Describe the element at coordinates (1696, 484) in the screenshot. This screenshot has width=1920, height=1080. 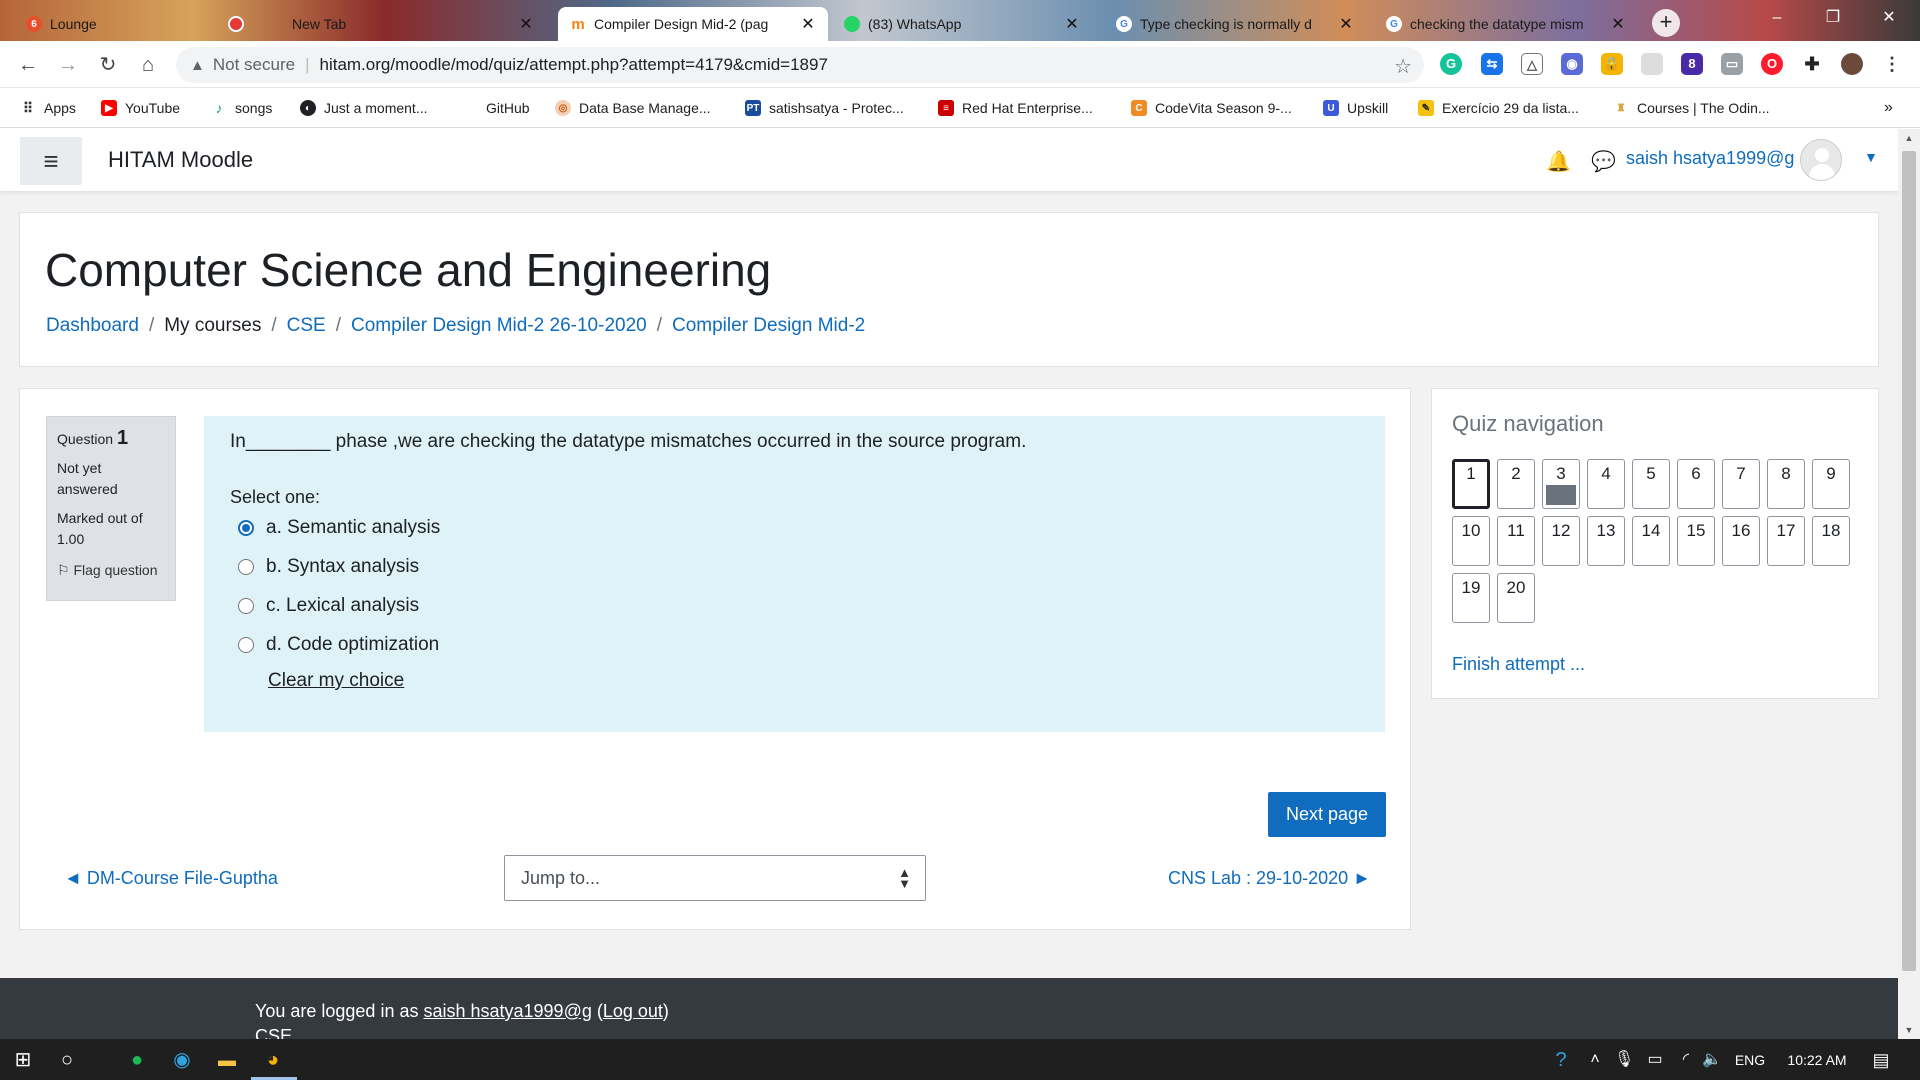
I see `quiz-nav-button-6: 6` at that location.